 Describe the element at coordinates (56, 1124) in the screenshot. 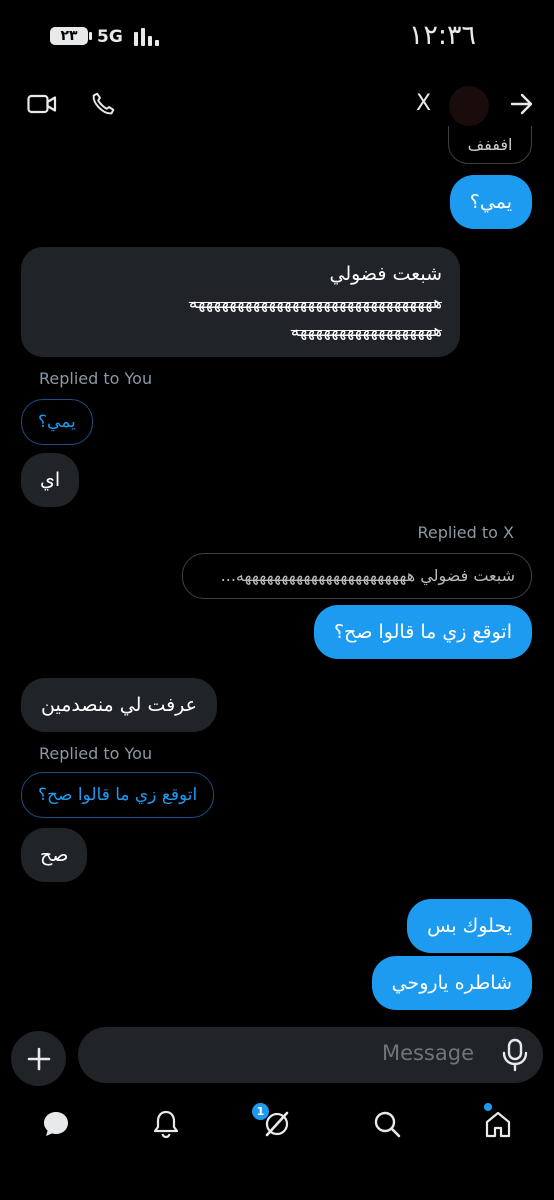

I see `nav-messages-icon` at that location.